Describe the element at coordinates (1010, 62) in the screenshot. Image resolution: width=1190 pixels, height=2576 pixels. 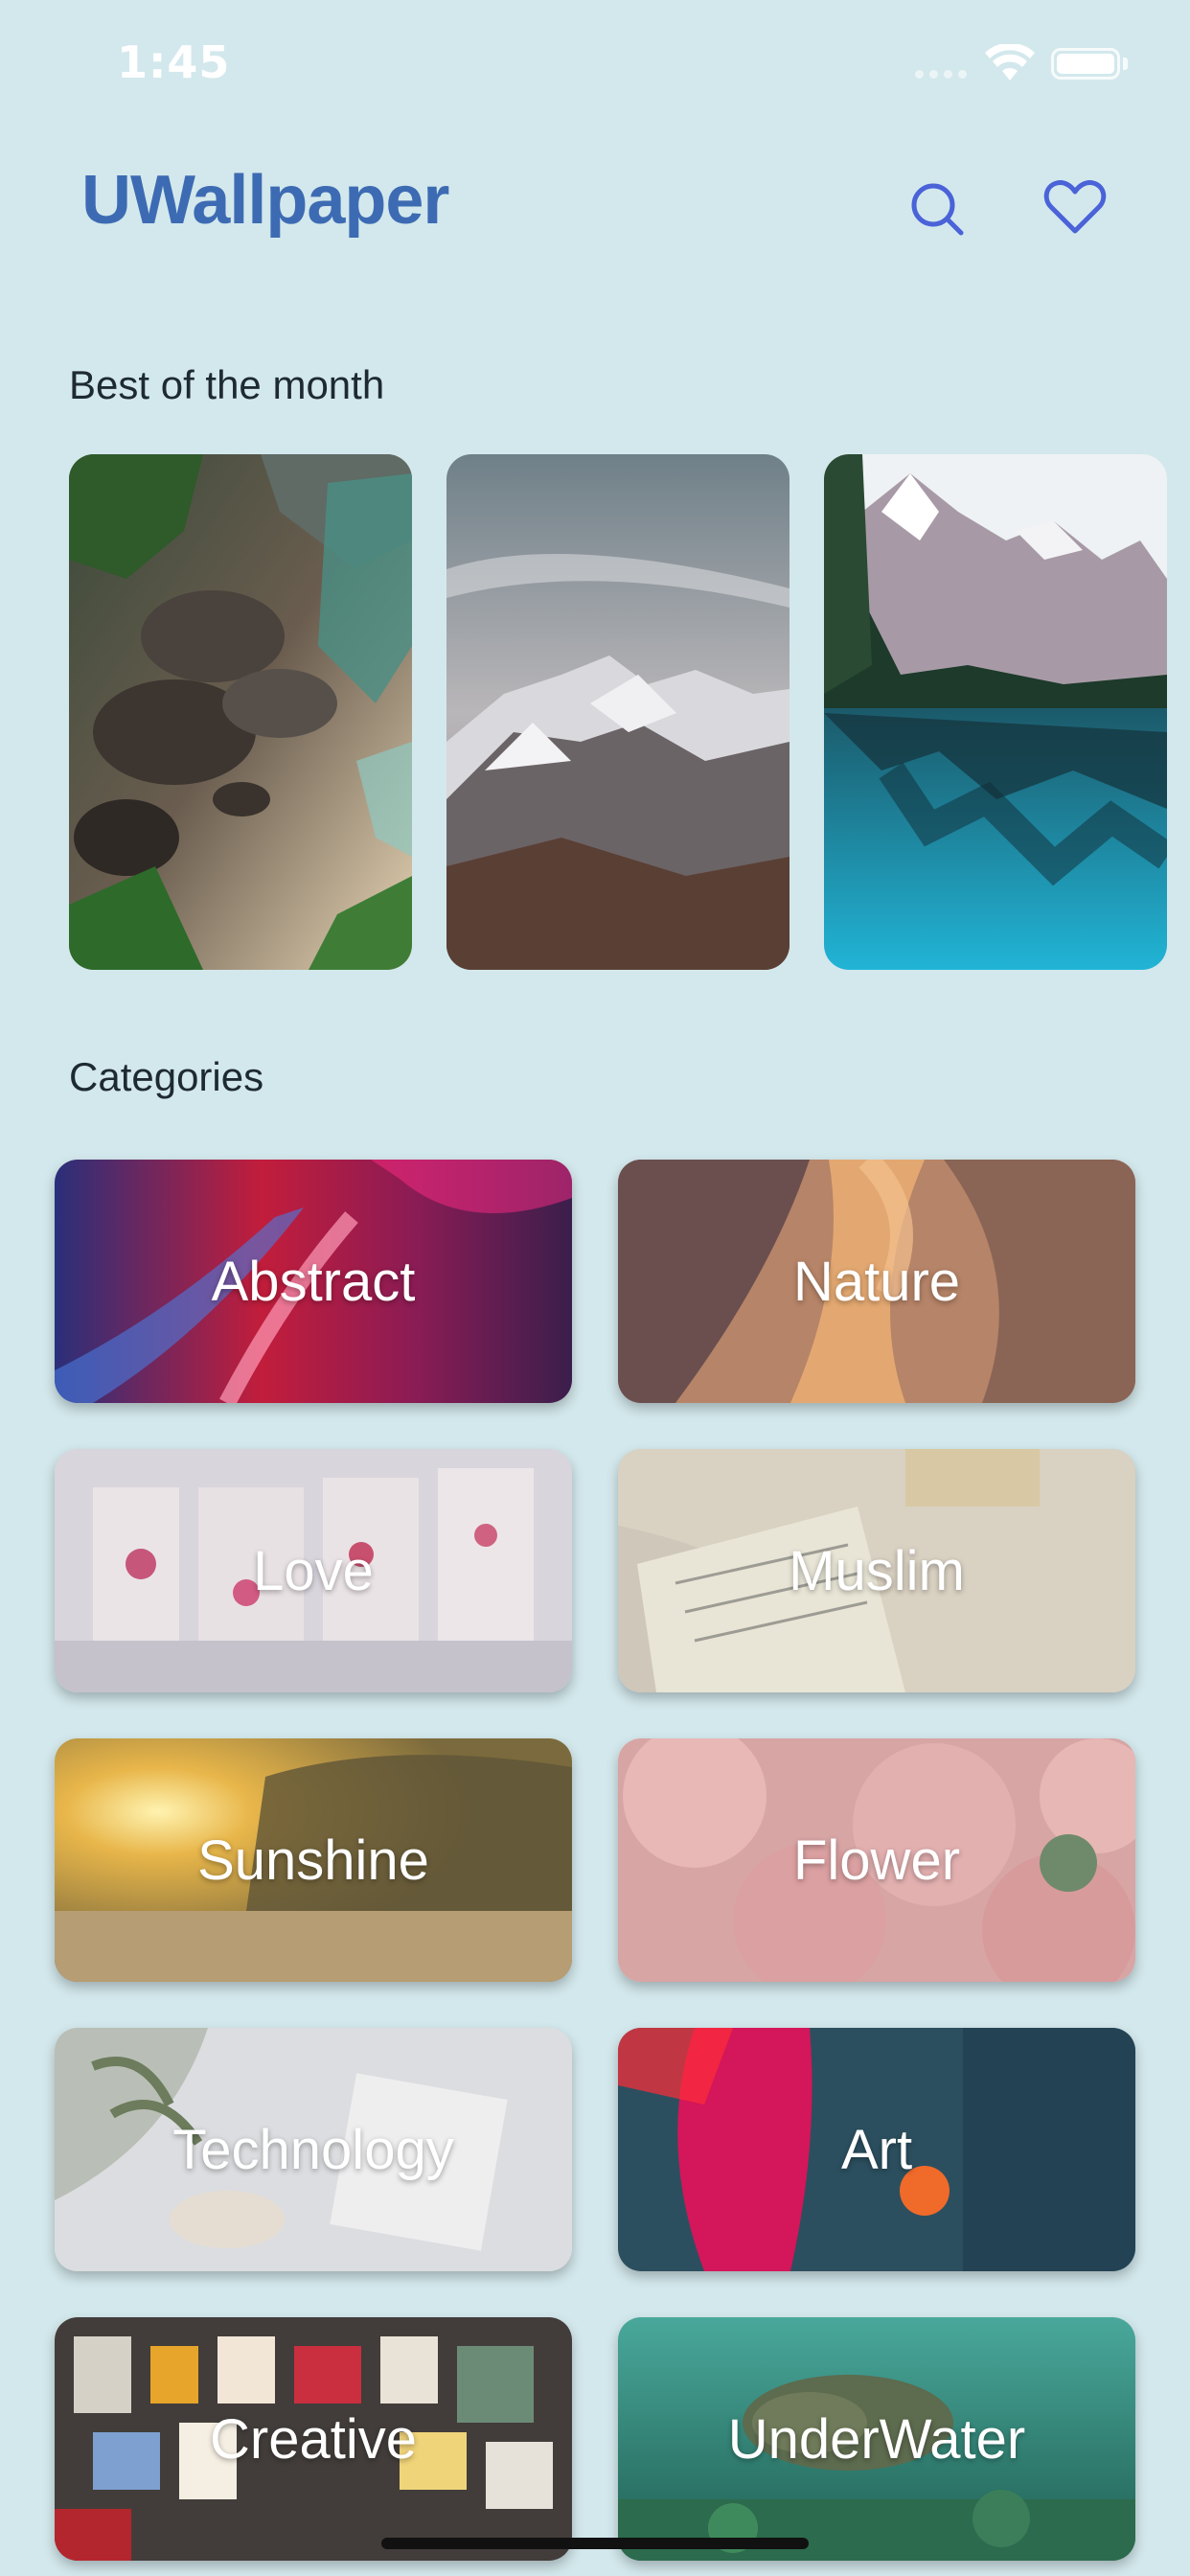
I see `wifi-icon` at that location.